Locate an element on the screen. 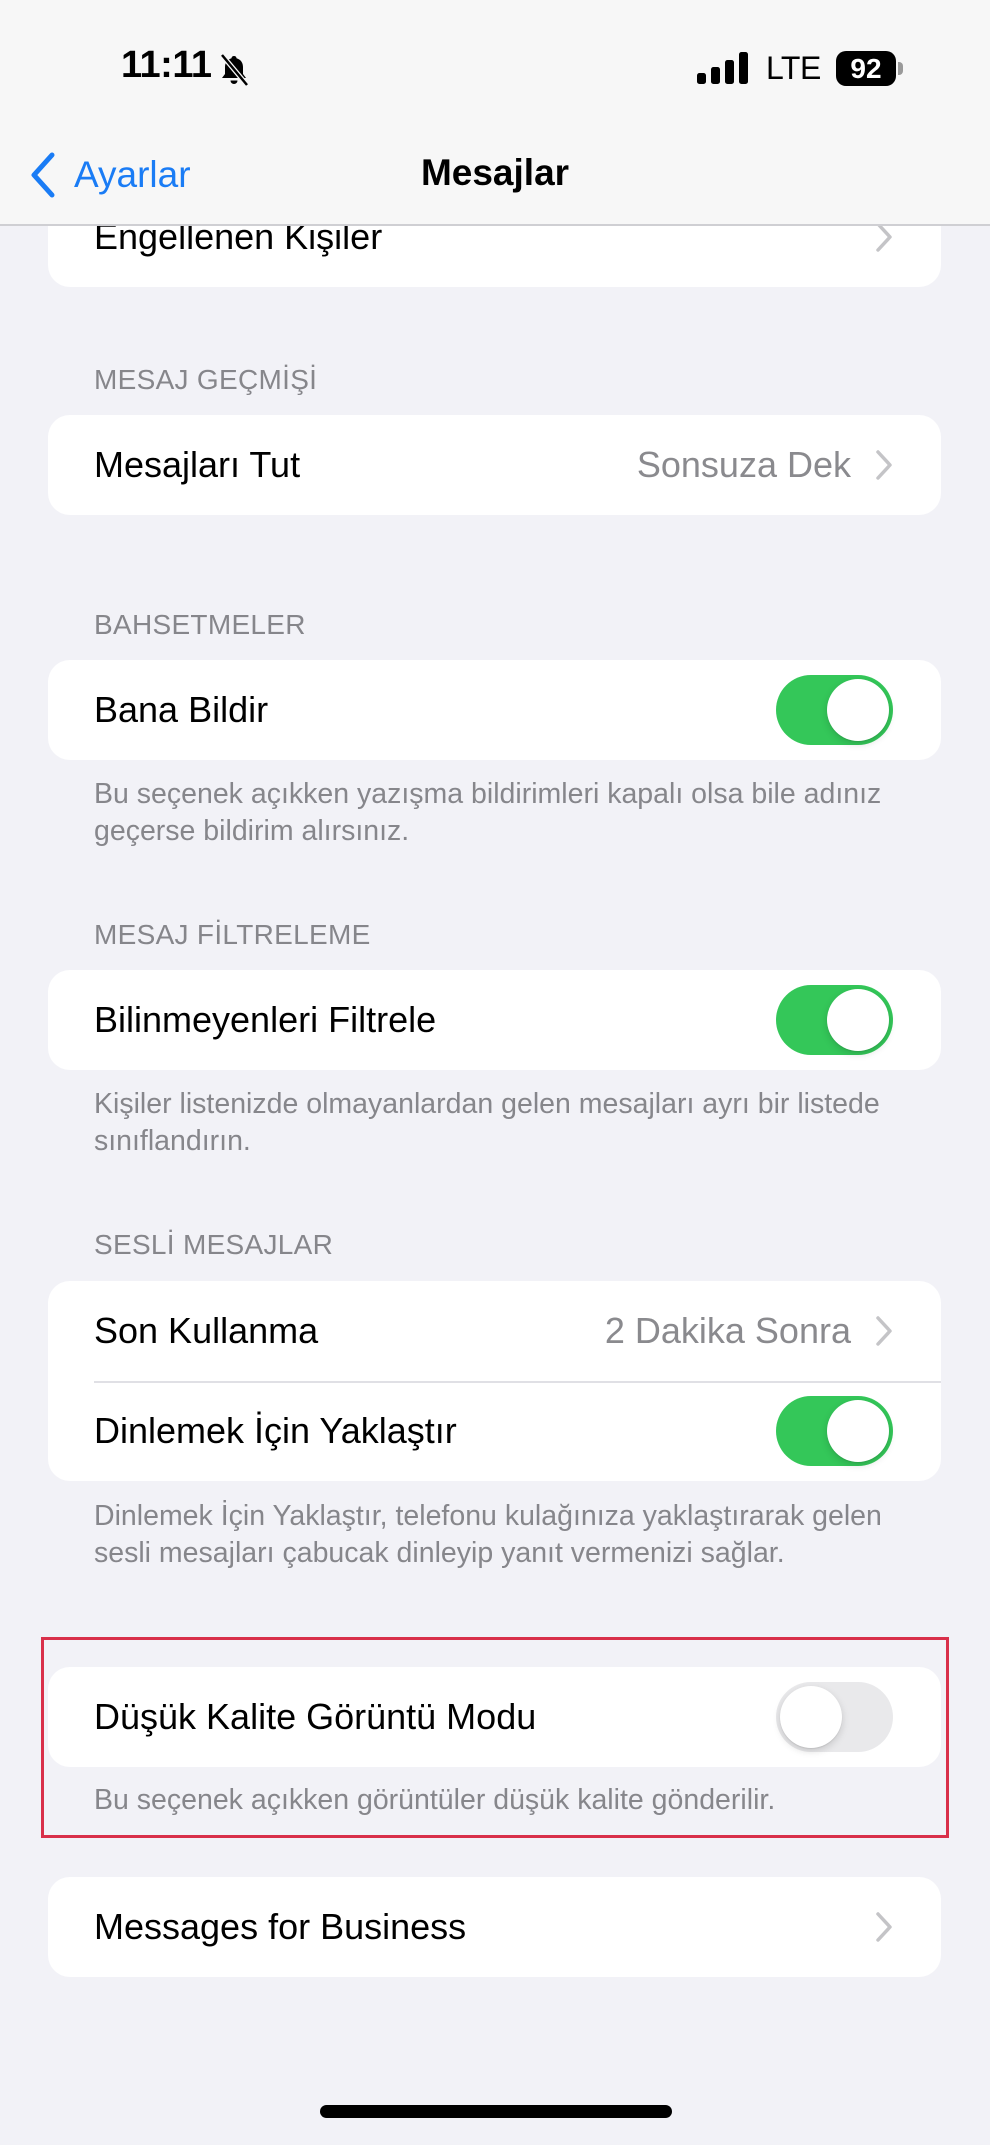  row-label: Son Kullanma is located at coordinates (206, 1330).